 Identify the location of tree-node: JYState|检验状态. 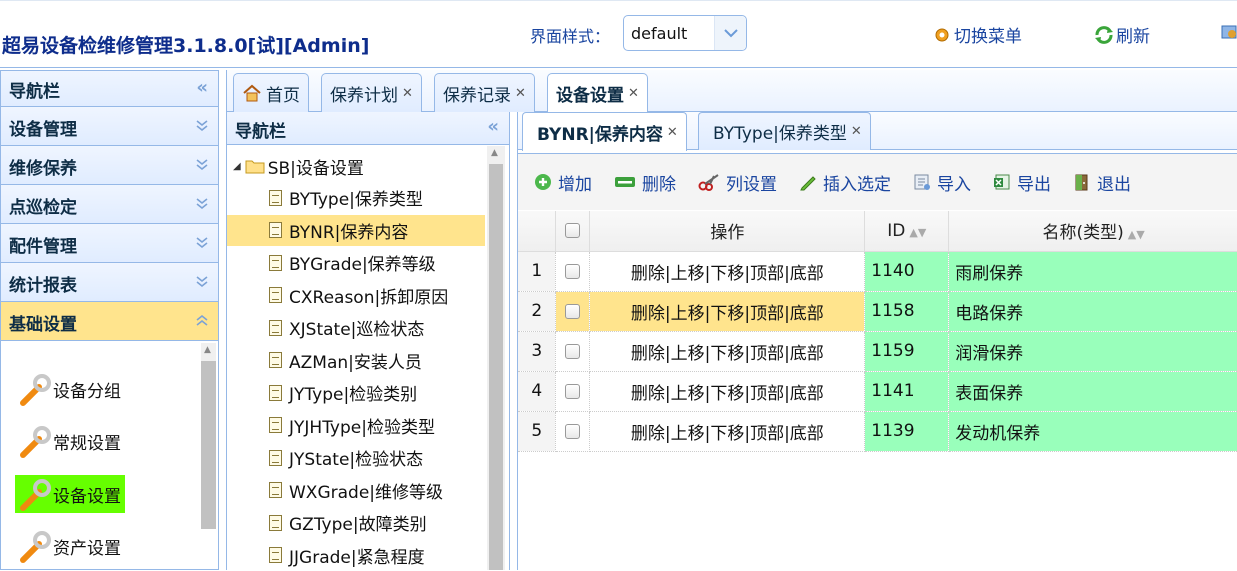
(356, 457).